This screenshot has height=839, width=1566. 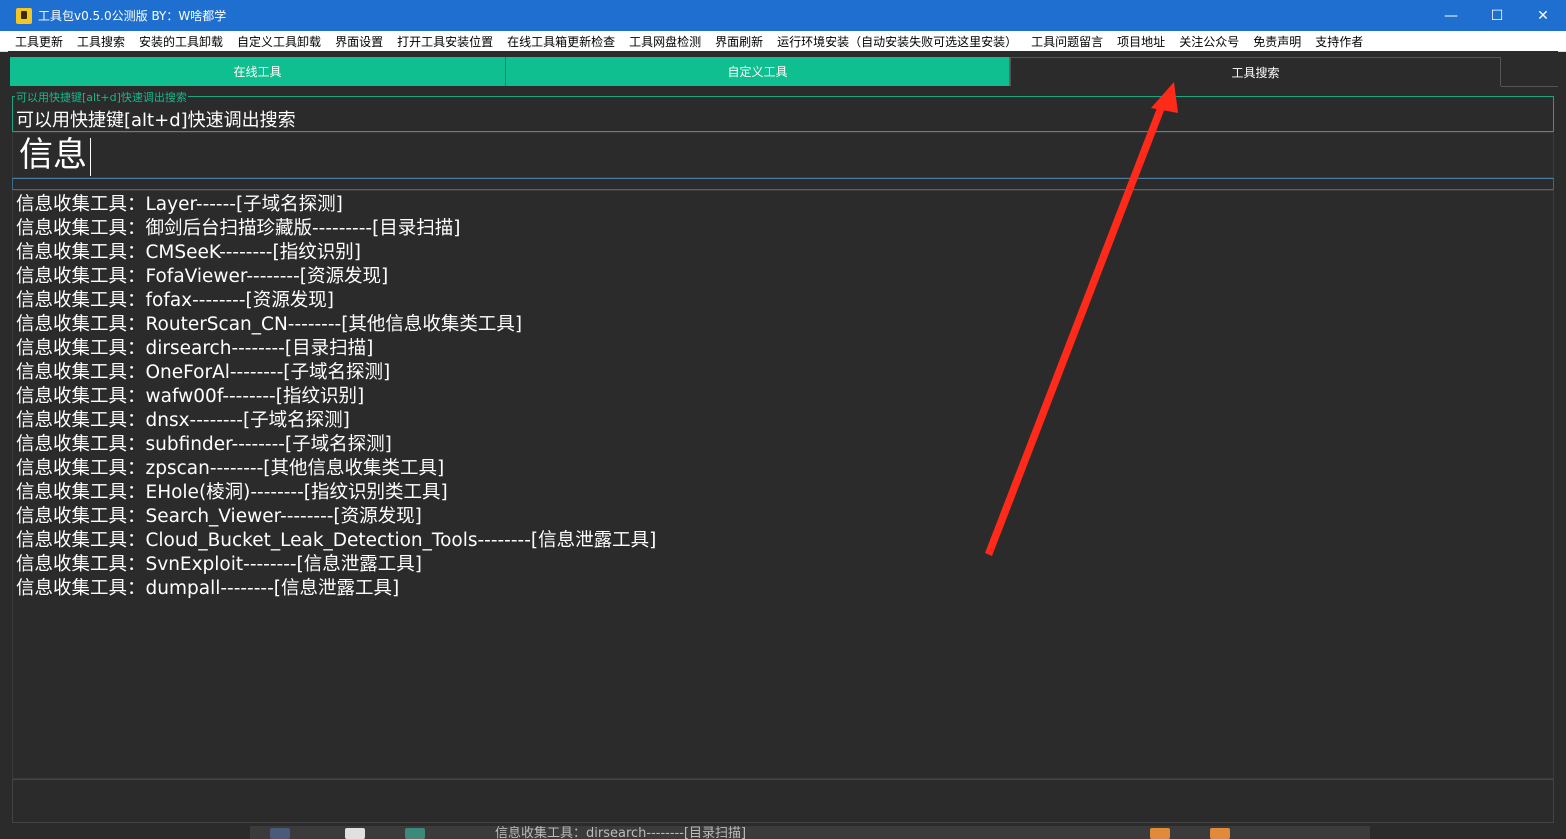 I want to click on groupbox-title: 可以用快捷键[alt+d]快速调出搜索, so click(x=101, y=97).